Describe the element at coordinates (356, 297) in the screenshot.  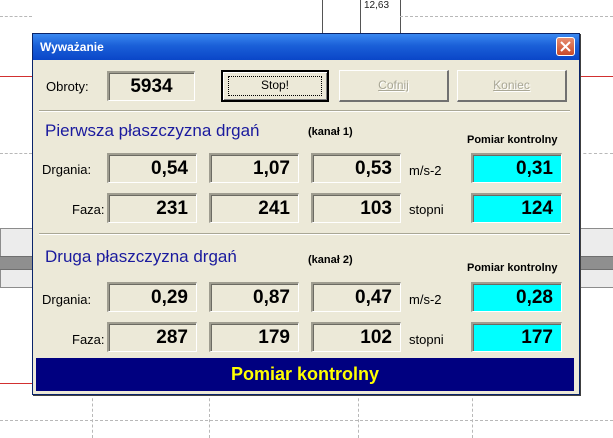
I see `plane2-vibration-value-3: 0,47` at that location.